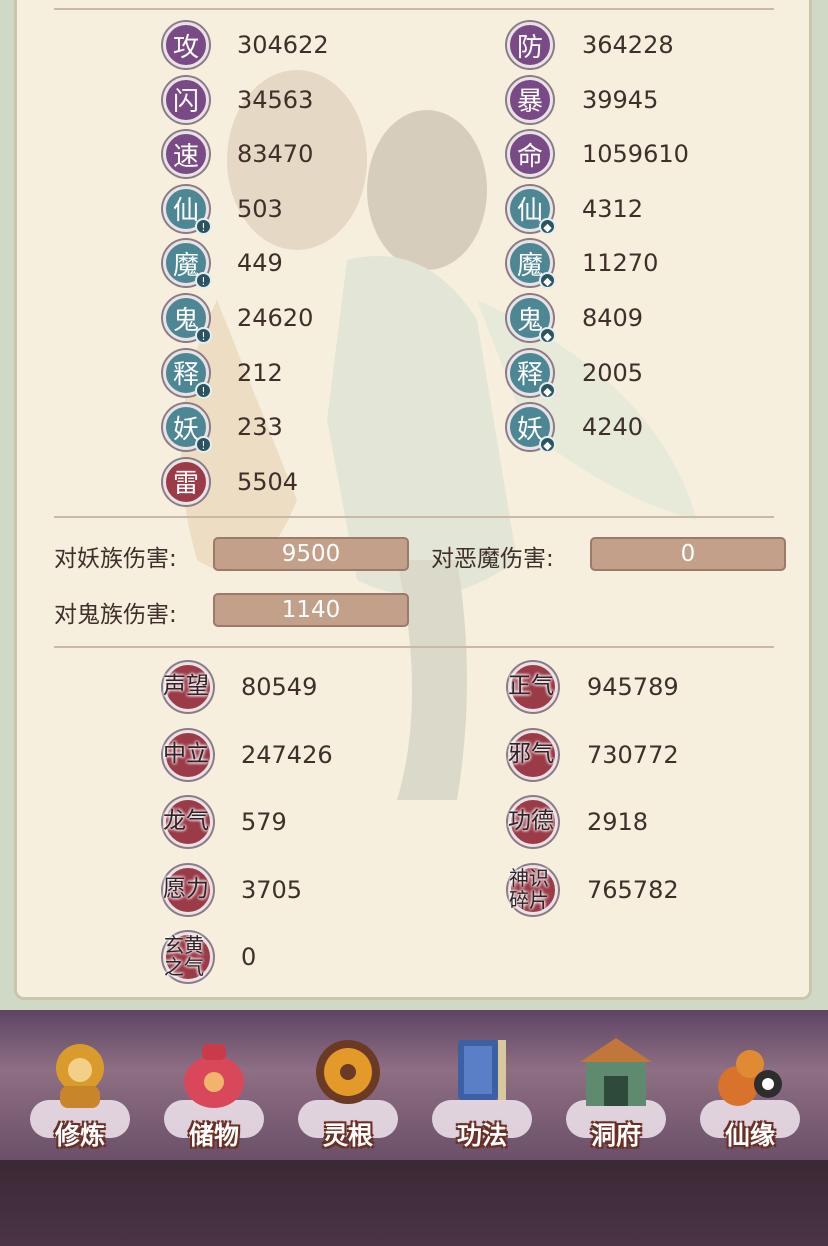  What do you see at coordinates (187, 210) in the screenshot?
I see `stat-badge: 仙!` at bounding box center [187, 210].